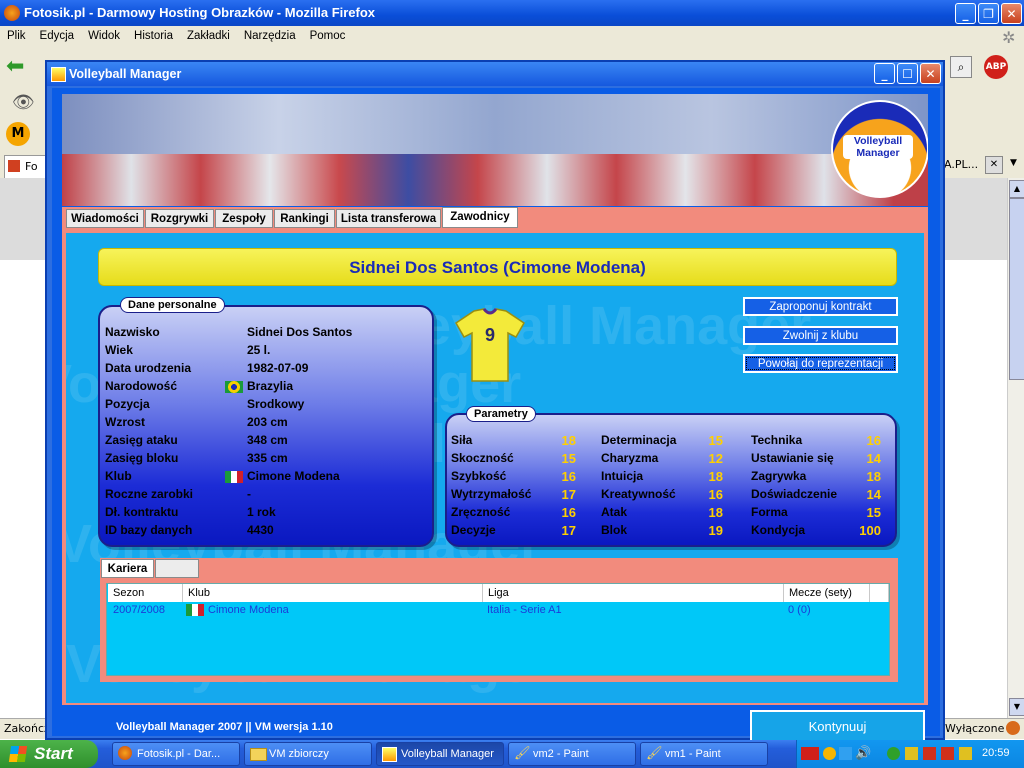 Image resolution: width=1024 pixels, height=768 pixels. What do you see at coordinates (53, 753) in the screenshot?
I see `start-label: Start` at bounding box center [53, 753].